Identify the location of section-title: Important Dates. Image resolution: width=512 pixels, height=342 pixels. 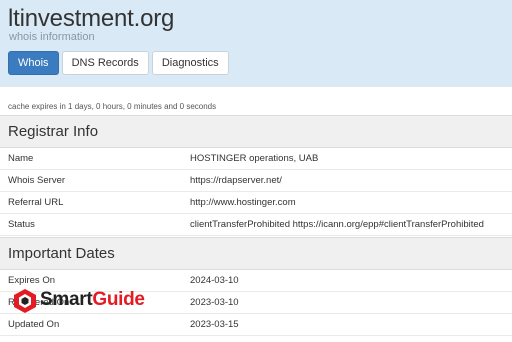
(61, 253).